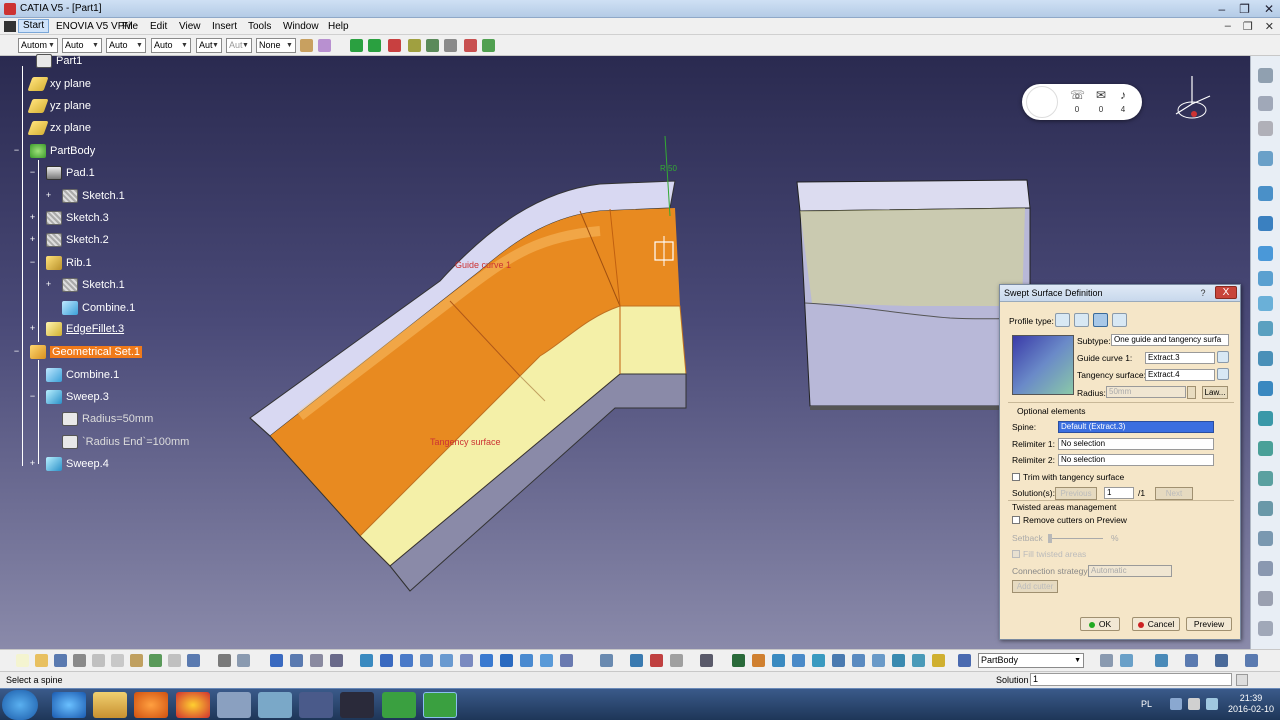  I want to click on update-icon, so click(738, 660).